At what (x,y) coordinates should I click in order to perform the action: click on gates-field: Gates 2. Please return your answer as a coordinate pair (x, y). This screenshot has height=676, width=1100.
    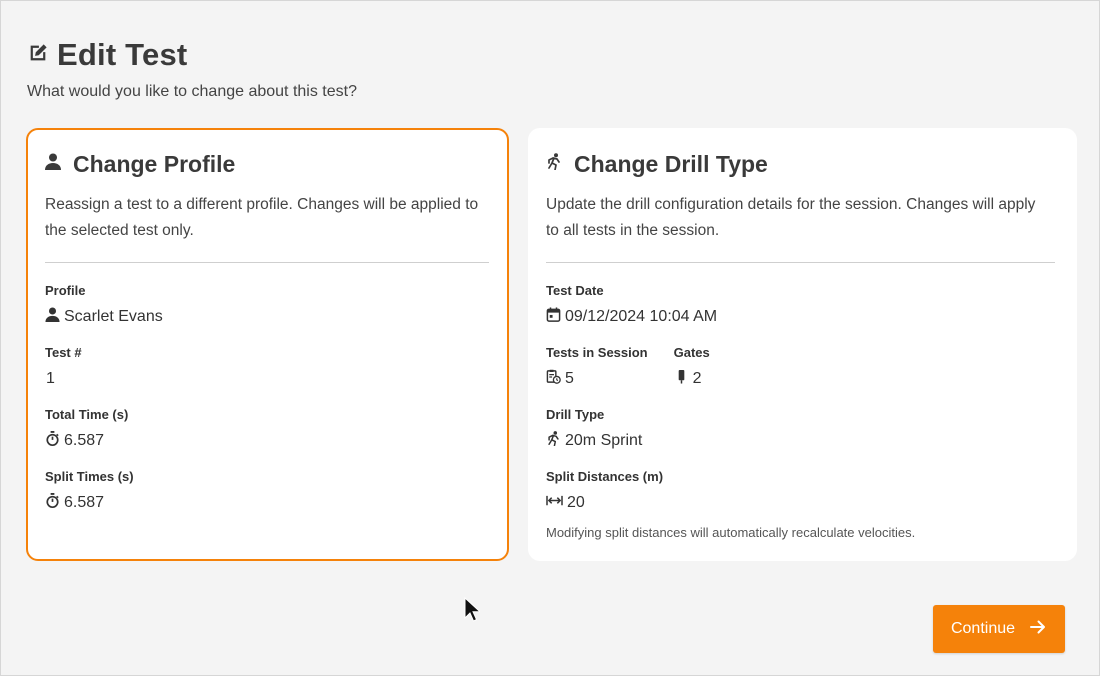
    Looking at the image, I should click on (692, 367).